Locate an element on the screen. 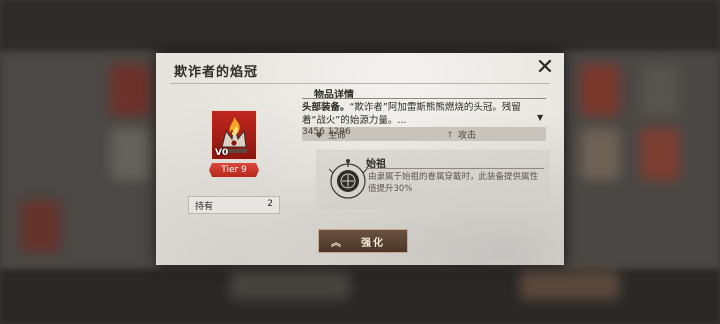 The image size is (720, 324). effect-divider is located at coordinates (455, 168).